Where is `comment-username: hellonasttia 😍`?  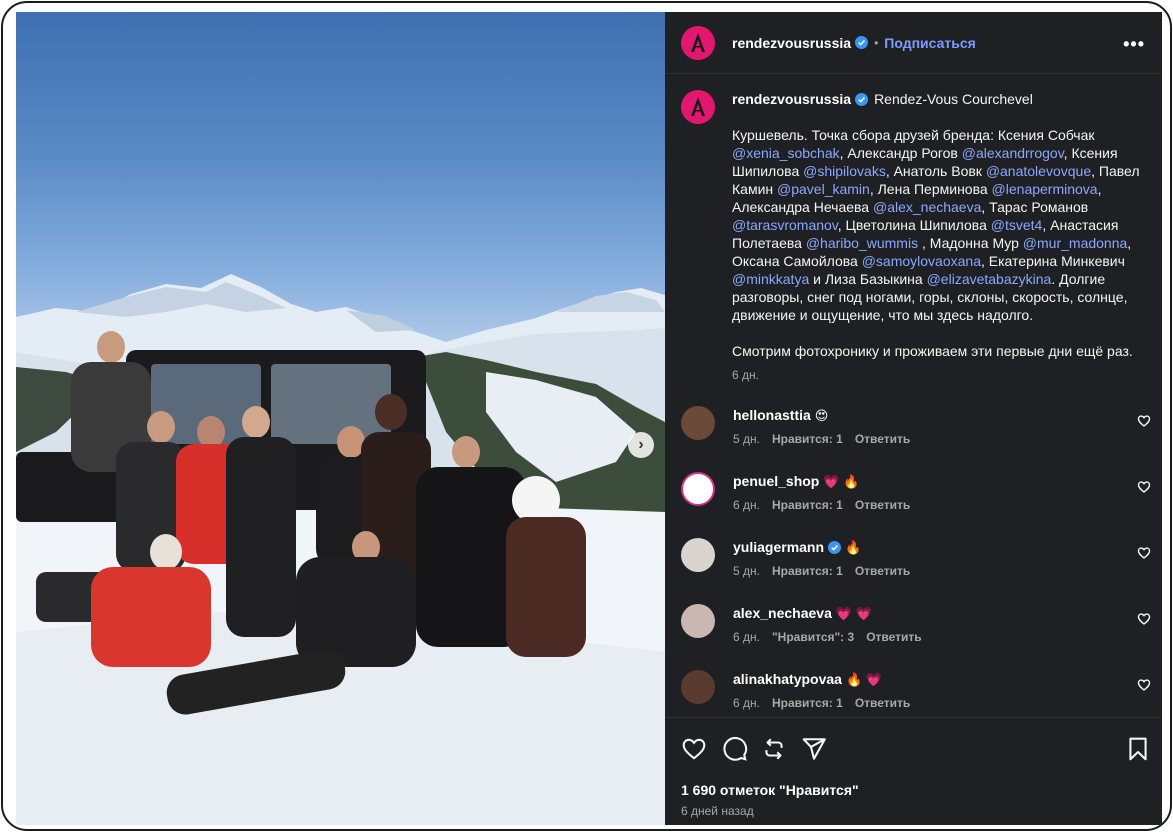 comment-username: hellonasttia 😍 is located at coordinates (780, 415).